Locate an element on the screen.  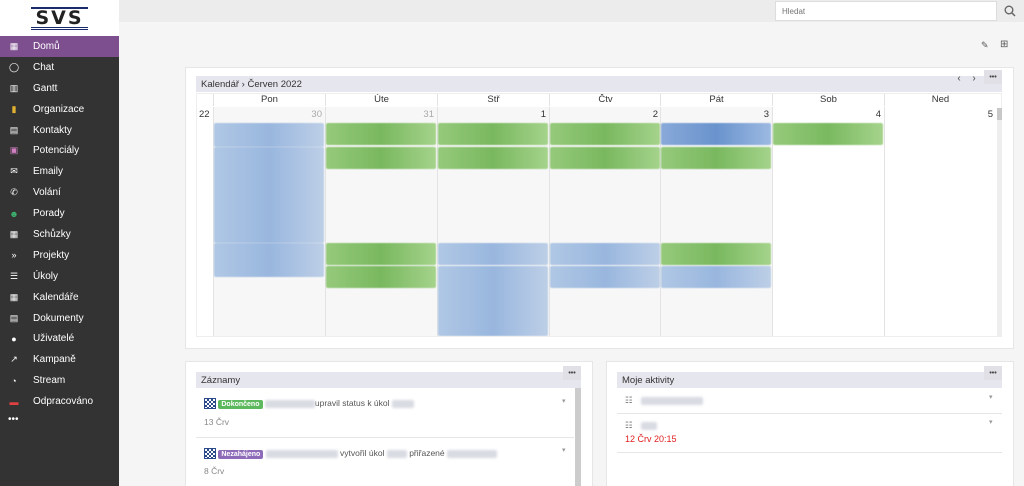
activities-header: Moje aktivity is located at coordinates (809, 380).